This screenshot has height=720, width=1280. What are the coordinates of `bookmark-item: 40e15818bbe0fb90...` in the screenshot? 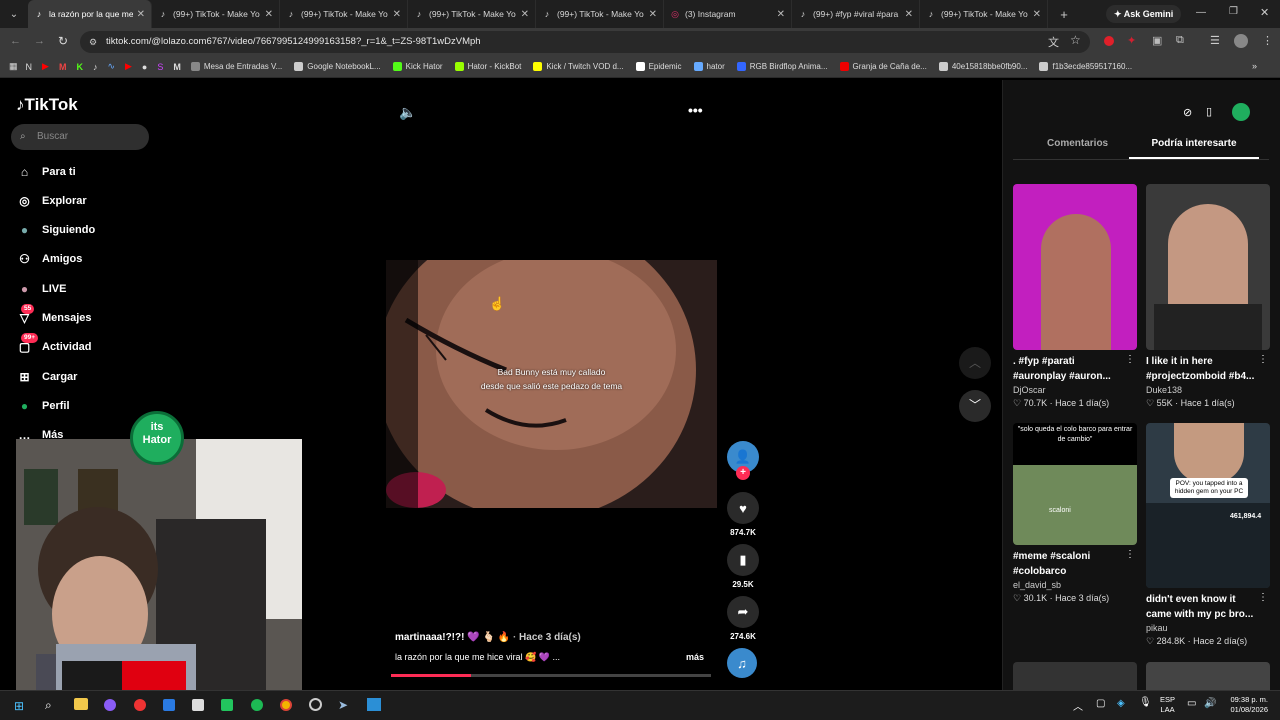 It's located at (982, 66).